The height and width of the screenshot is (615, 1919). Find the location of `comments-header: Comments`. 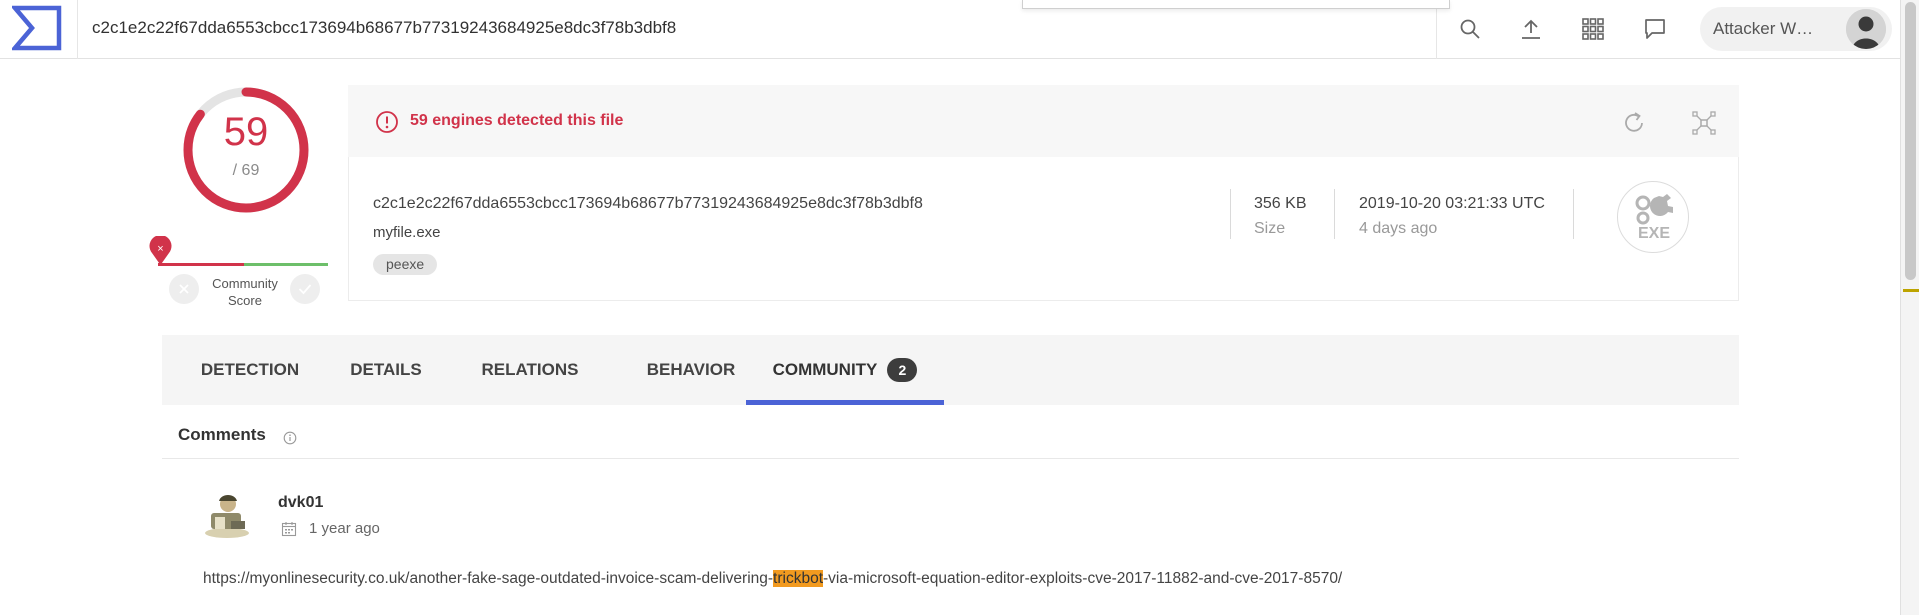

comments-header: Comments is located at coordinates (950, 435).